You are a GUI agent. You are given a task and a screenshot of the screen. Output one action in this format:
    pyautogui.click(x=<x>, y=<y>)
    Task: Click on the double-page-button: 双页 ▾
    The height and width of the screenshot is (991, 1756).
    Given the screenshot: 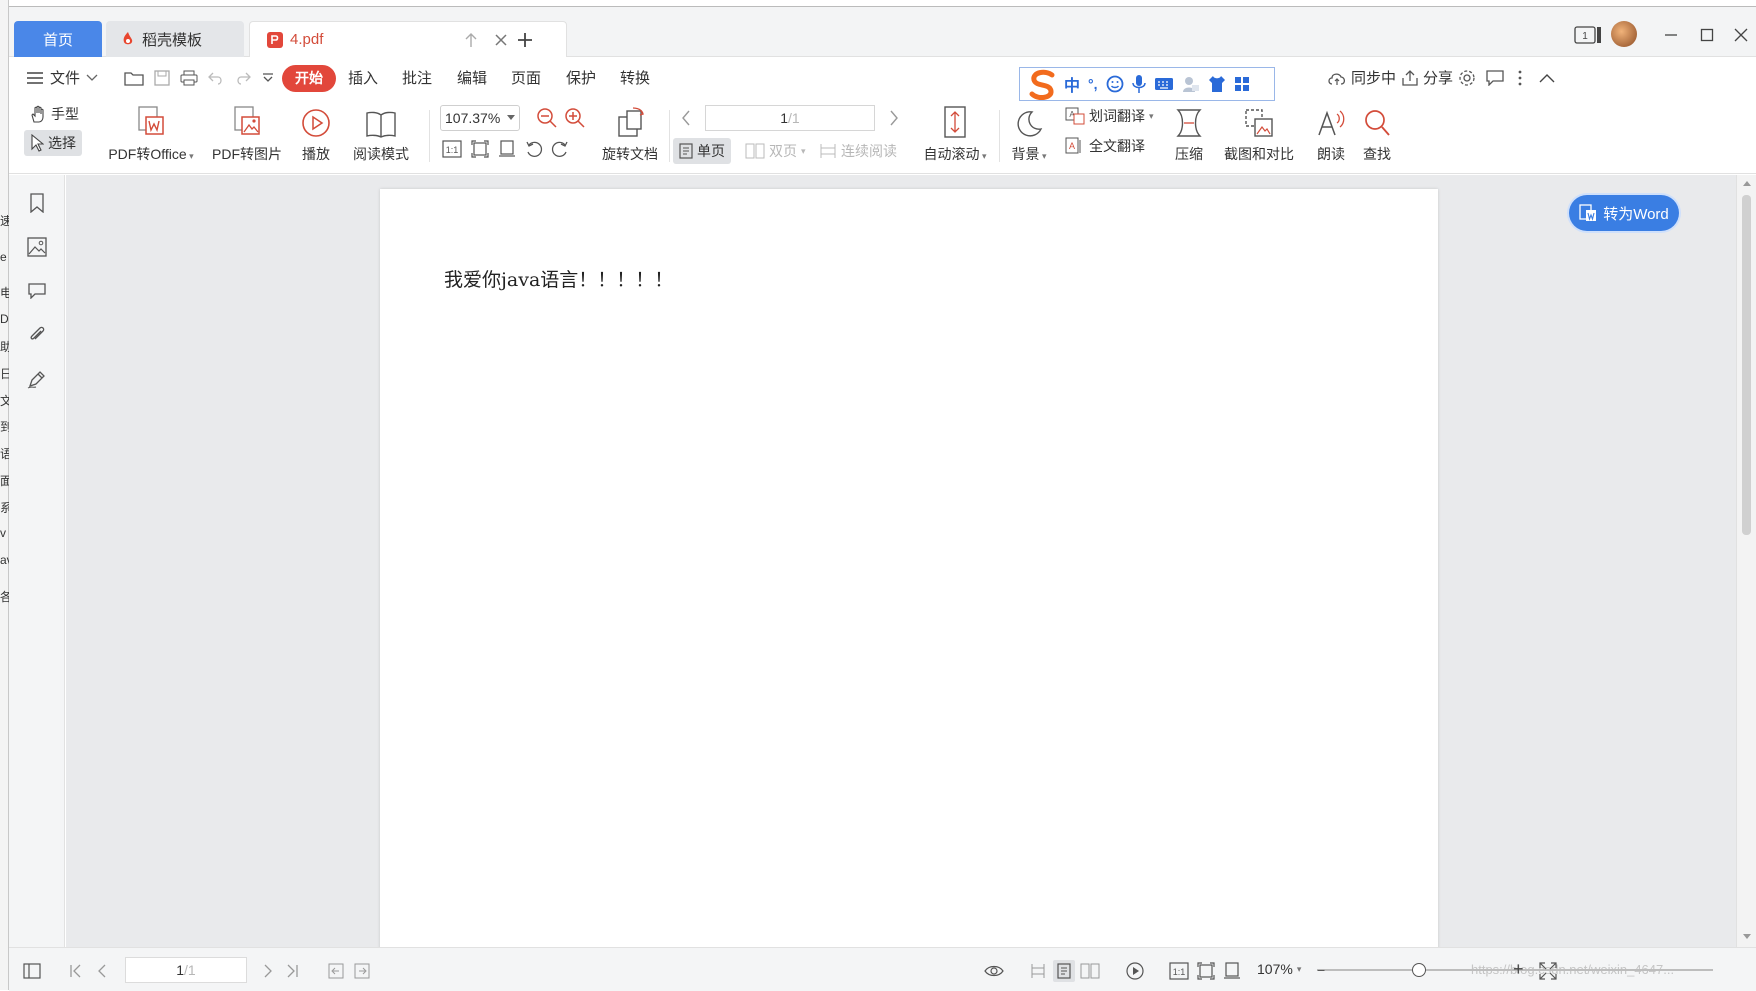 What is the action you would take?
    pyautogui.click(x=775, y=151)
    